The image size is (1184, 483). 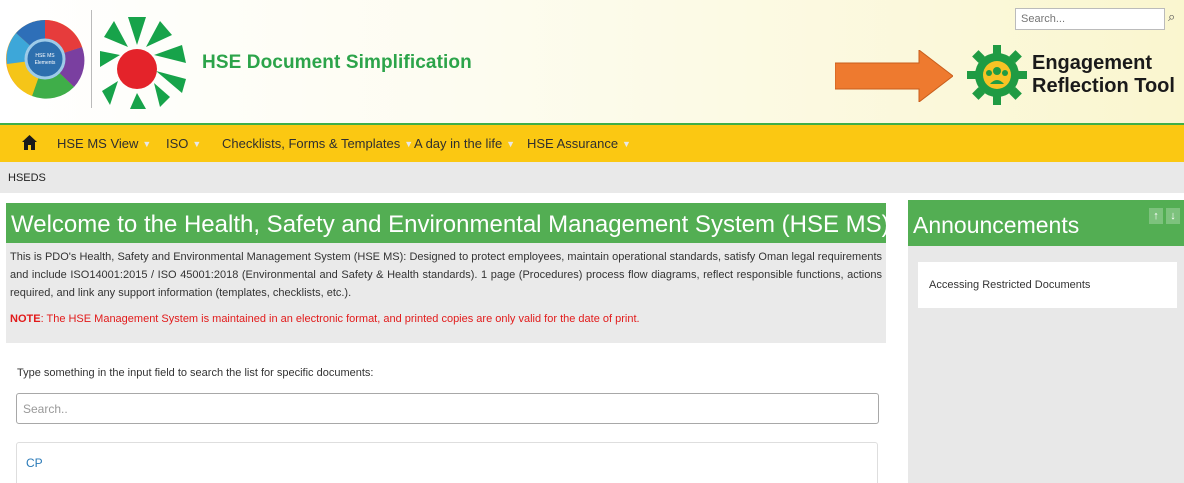 I want to click on svg-text: HSE MS, so click(x=45, y=56).